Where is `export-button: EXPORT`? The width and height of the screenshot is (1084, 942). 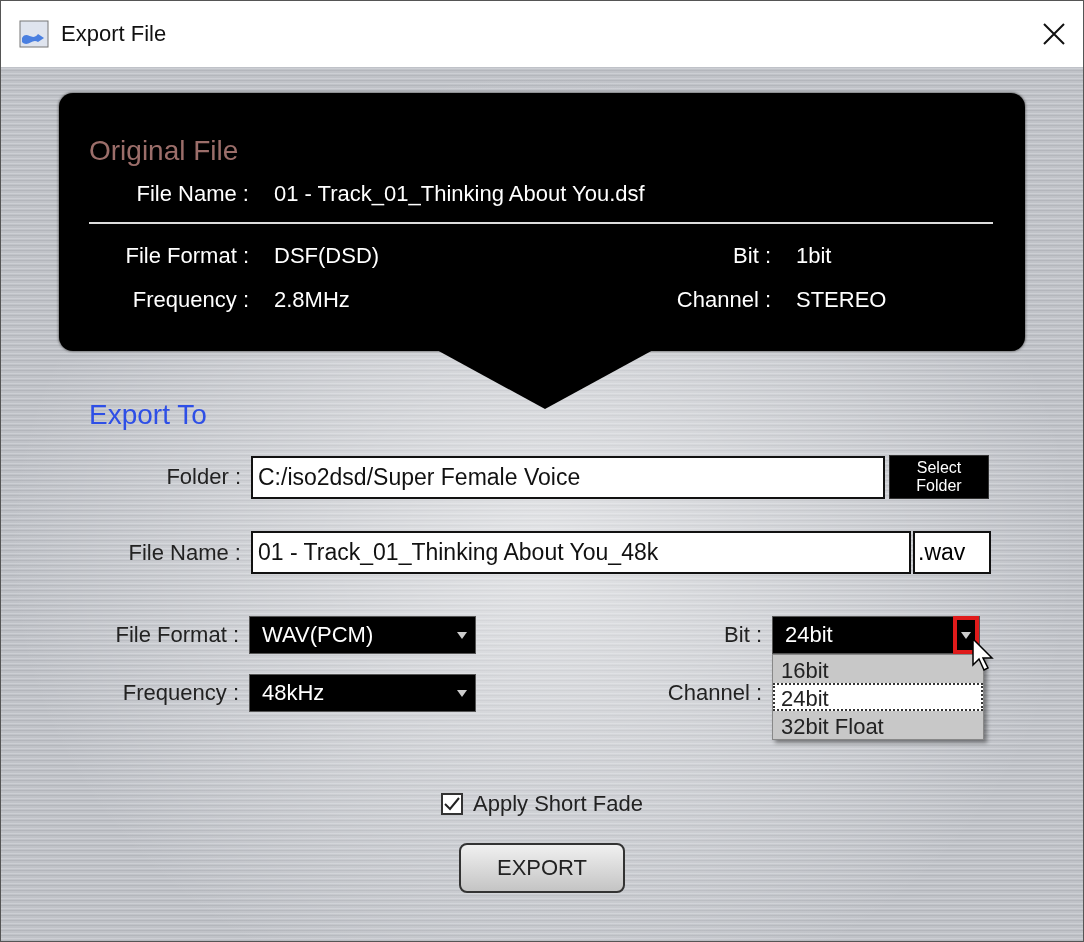
export-button: EXPORT is located at coordinates (542, 868).